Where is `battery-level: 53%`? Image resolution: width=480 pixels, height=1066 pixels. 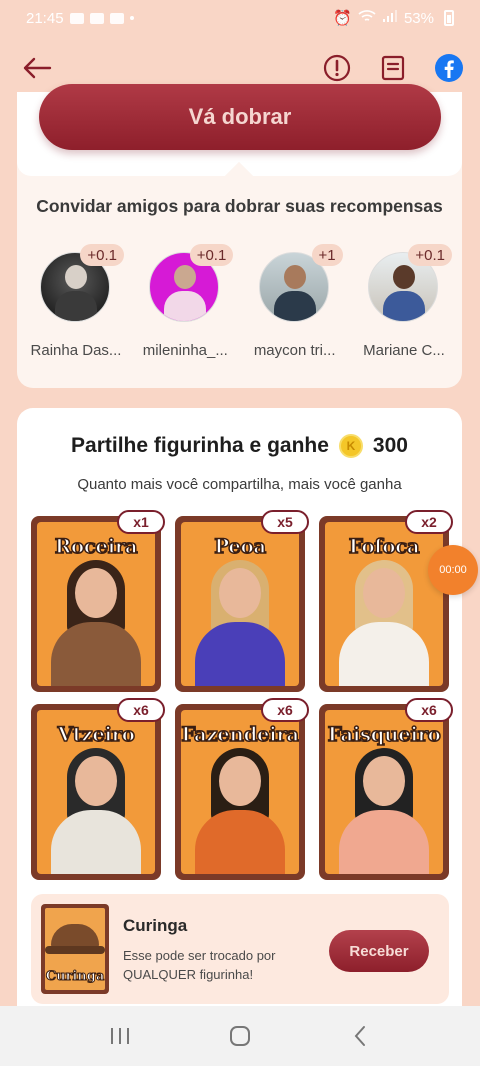 battery-level: 53% is located at coordinates (418, 18).